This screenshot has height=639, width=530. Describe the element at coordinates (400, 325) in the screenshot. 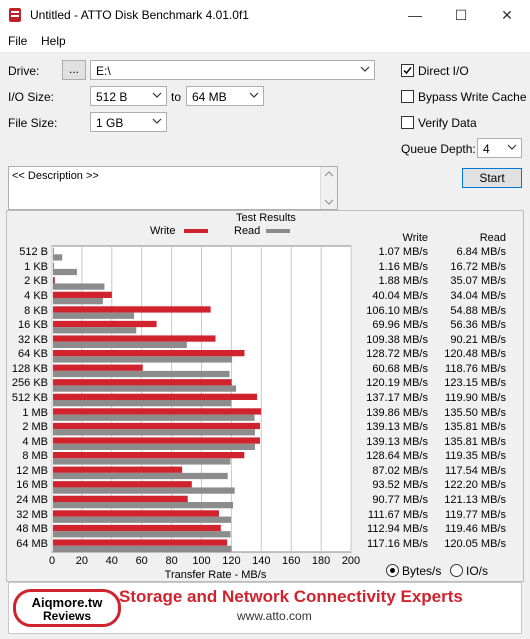

I see `row-write-value: 69.96 MB/s` at that location.